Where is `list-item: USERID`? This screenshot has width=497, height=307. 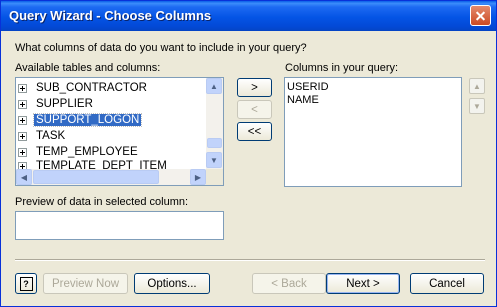
list-item: USERID is located at coordinates (308, 87).